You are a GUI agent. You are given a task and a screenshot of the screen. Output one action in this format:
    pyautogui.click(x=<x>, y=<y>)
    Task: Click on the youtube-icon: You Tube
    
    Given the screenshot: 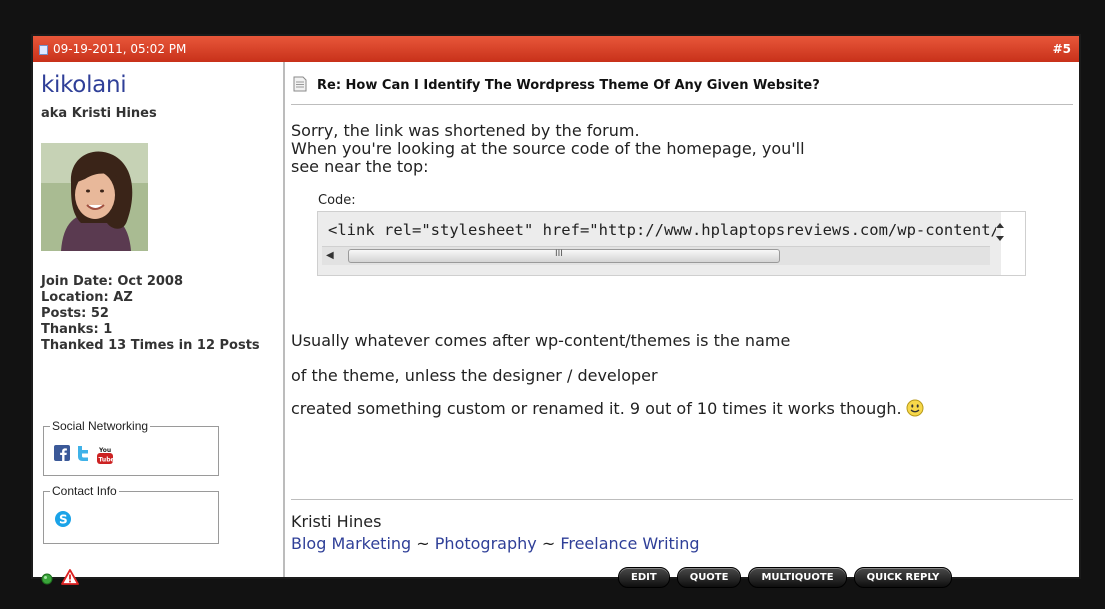 What is the action you would take?
    pyautogui.click(x=105, y=457)
    